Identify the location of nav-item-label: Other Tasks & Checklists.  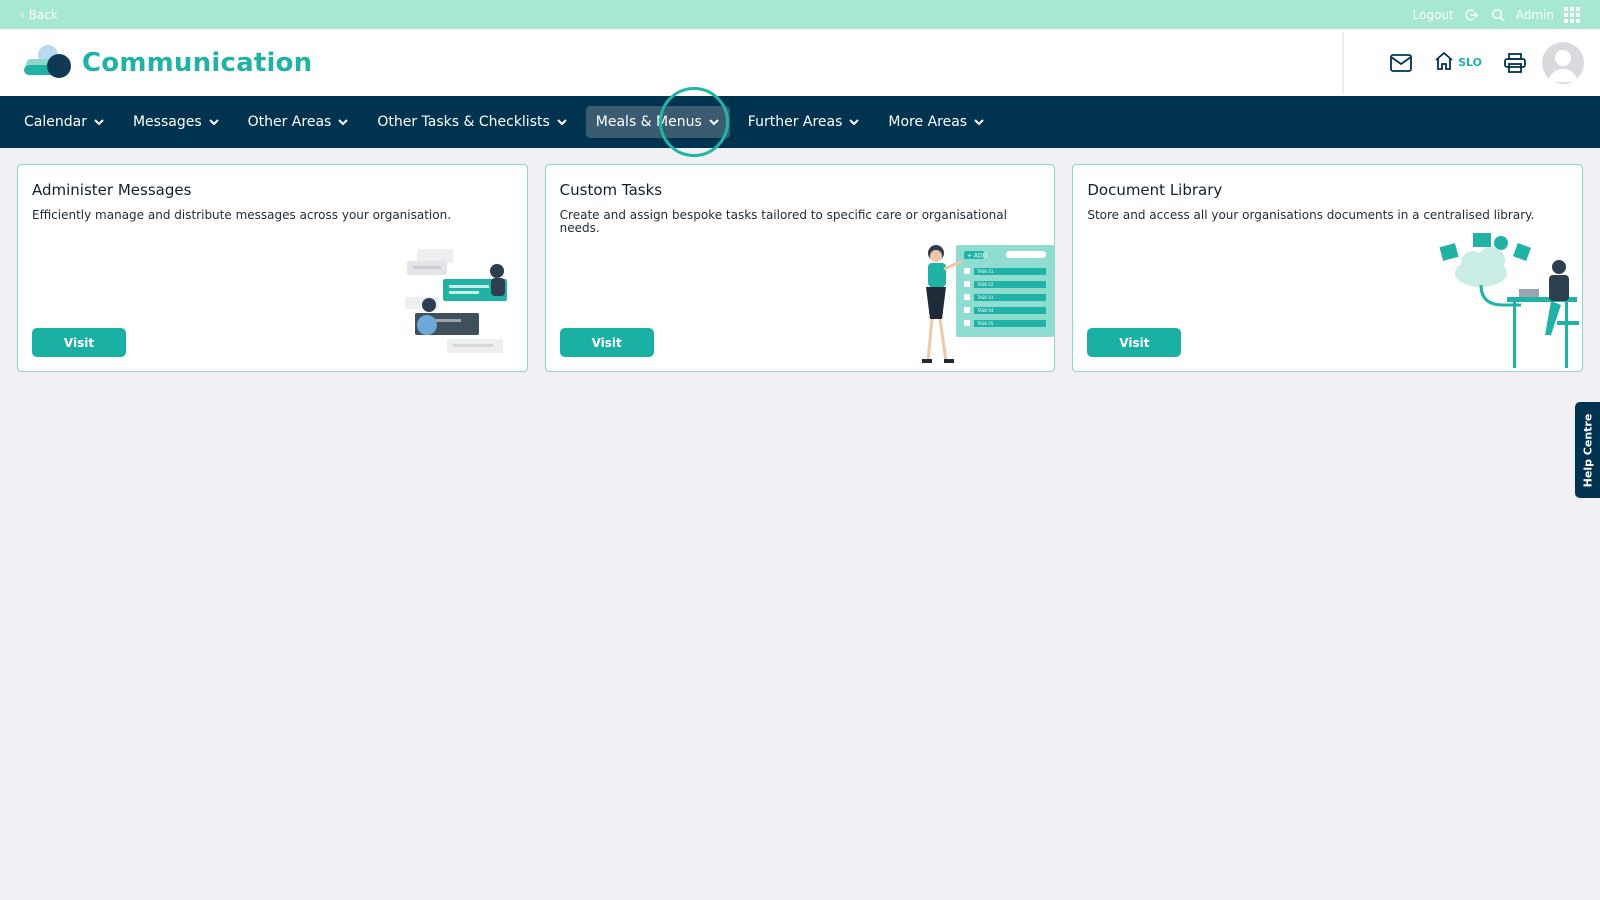
(463, 122).